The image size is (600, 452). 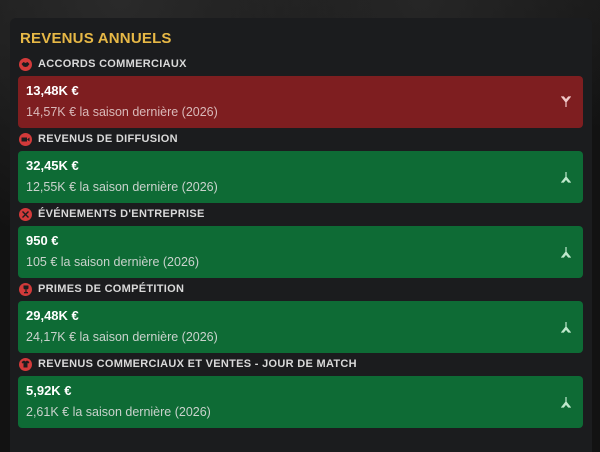 I want to click on previous-season-value: 105 € la saison dernière (2026), so click(x=113, y=262).